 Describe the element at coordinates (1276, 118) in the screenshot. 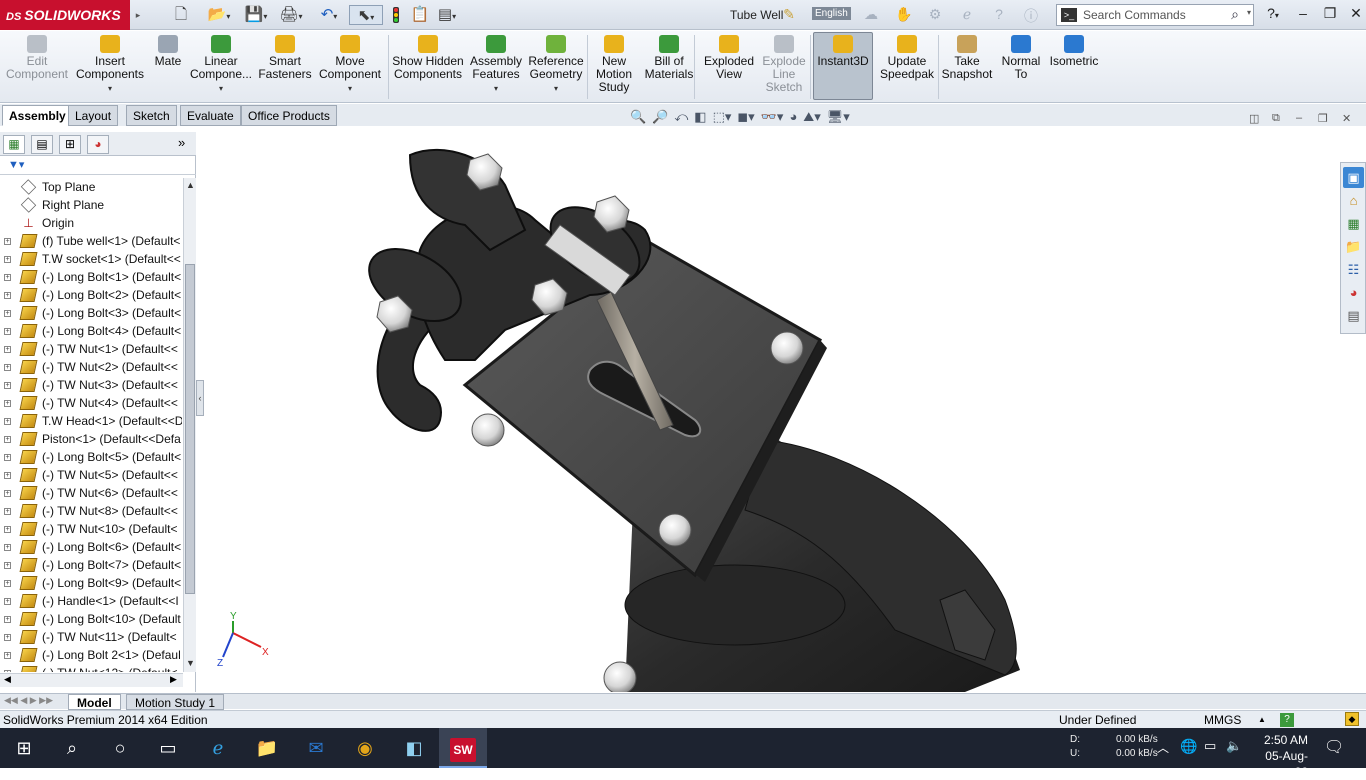

I see `viewport-link-icon: ⧉` at that location.